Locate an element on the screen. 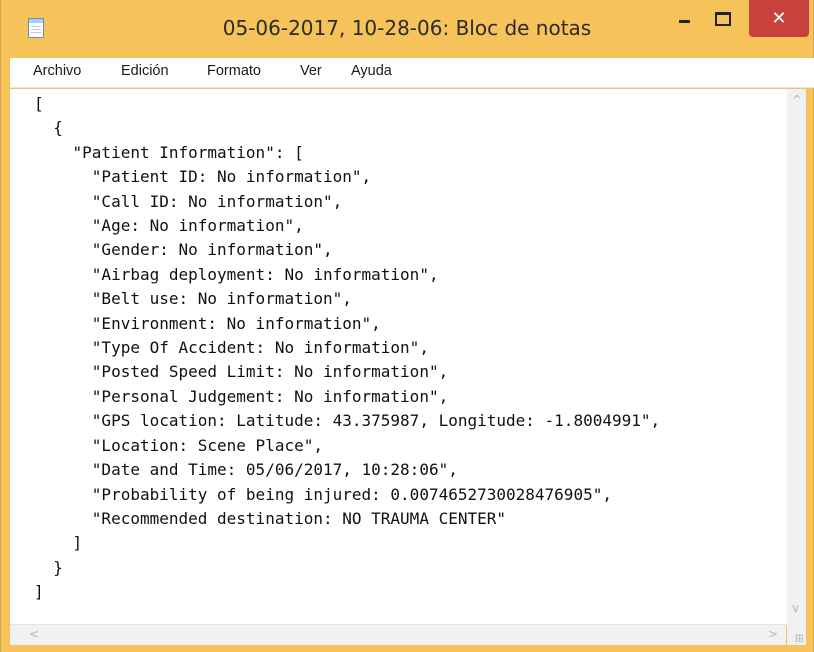  document-line: "Location: Scene Place", is located at coordinates (178, 445).